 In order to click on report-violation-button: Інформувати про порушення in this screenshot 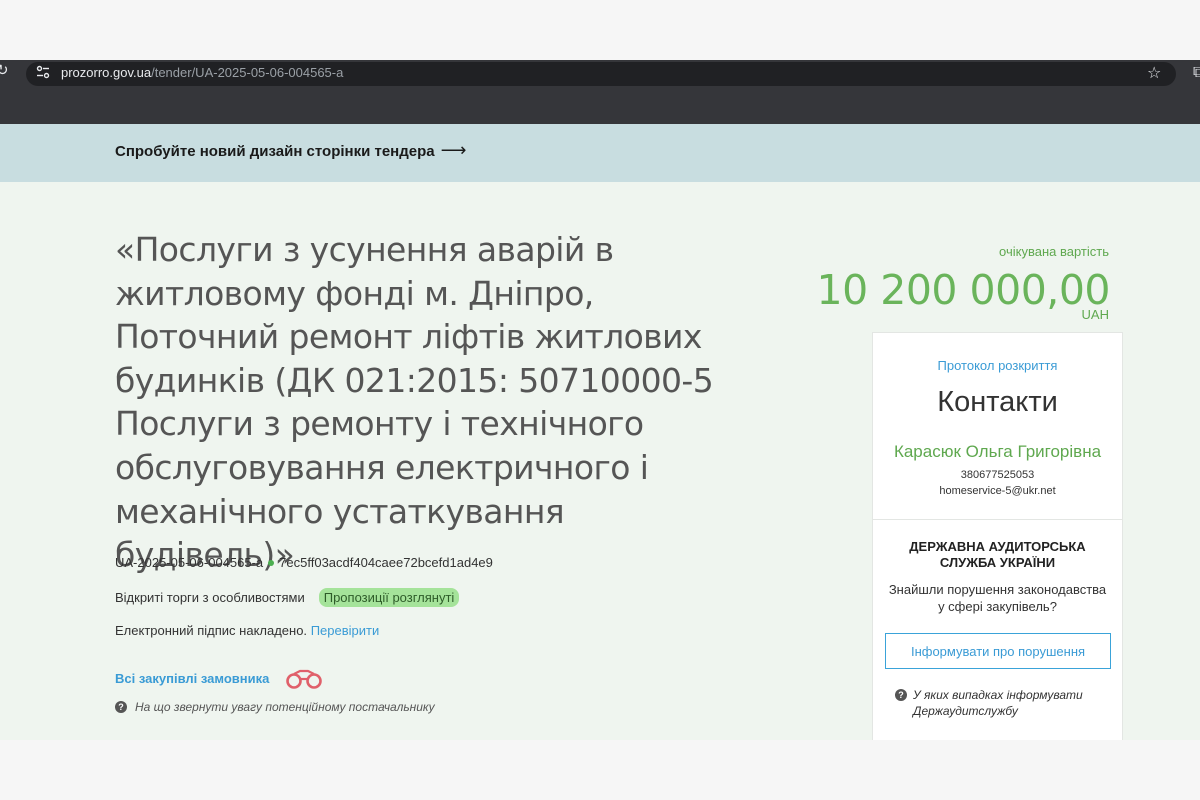, I will do `click(998, 651)`.